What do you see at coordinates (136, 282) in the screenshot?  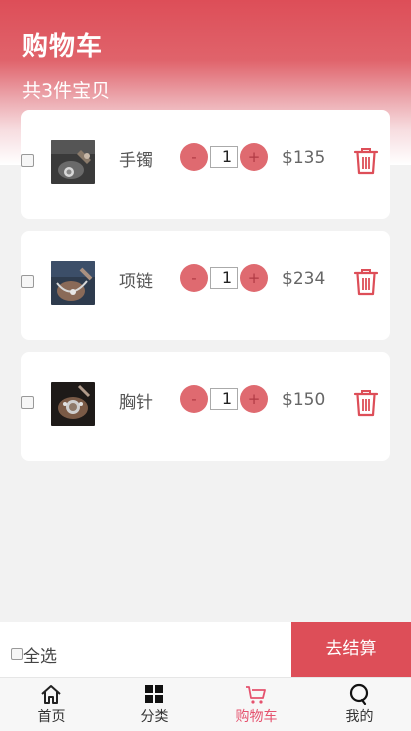 I see `product-name: 项链` at bounding box center [136, 282].